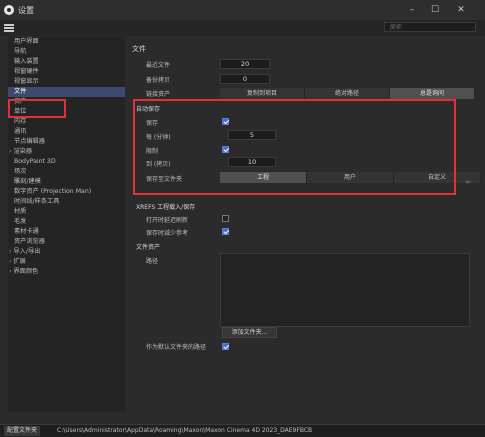 The width and height of the screenshot is (485, 437). Describe the element at coordinates (66, 82) in the screenshot. I see `sidebar-item: 视窗显示` at that location.